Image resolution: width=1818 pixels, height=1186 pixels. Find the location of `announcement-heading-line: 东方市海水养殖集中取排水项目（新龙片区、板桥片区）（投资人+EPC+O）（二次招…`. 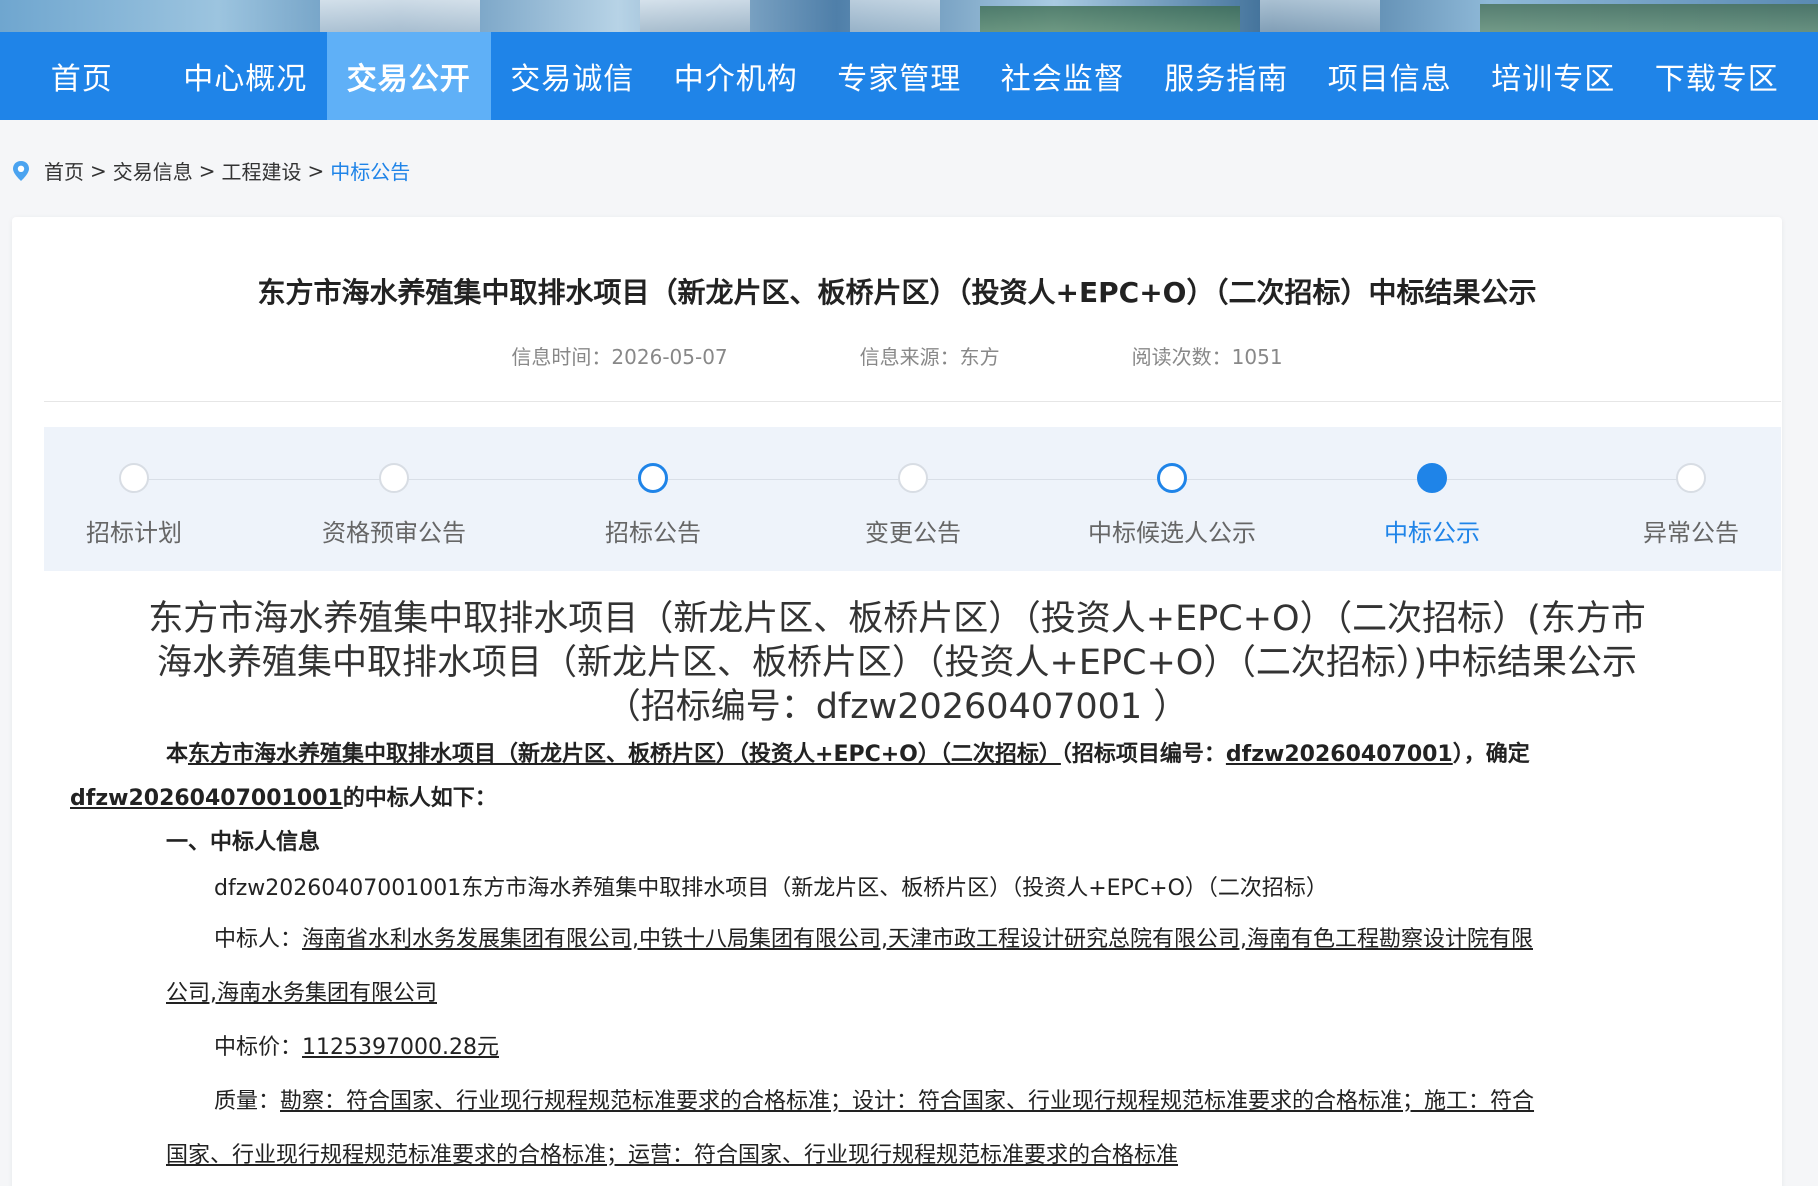

announcement-heading-line: 东方市海水养殖集中取排水项目（新龙片区、板桥片区）（投资人+EPC+O）（二次招… is located at coordinates (897, 619).